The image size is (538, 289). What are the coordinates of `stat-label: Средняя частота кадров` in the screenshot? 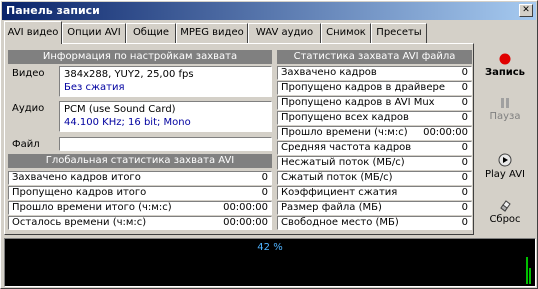 It's located at (346, 147).